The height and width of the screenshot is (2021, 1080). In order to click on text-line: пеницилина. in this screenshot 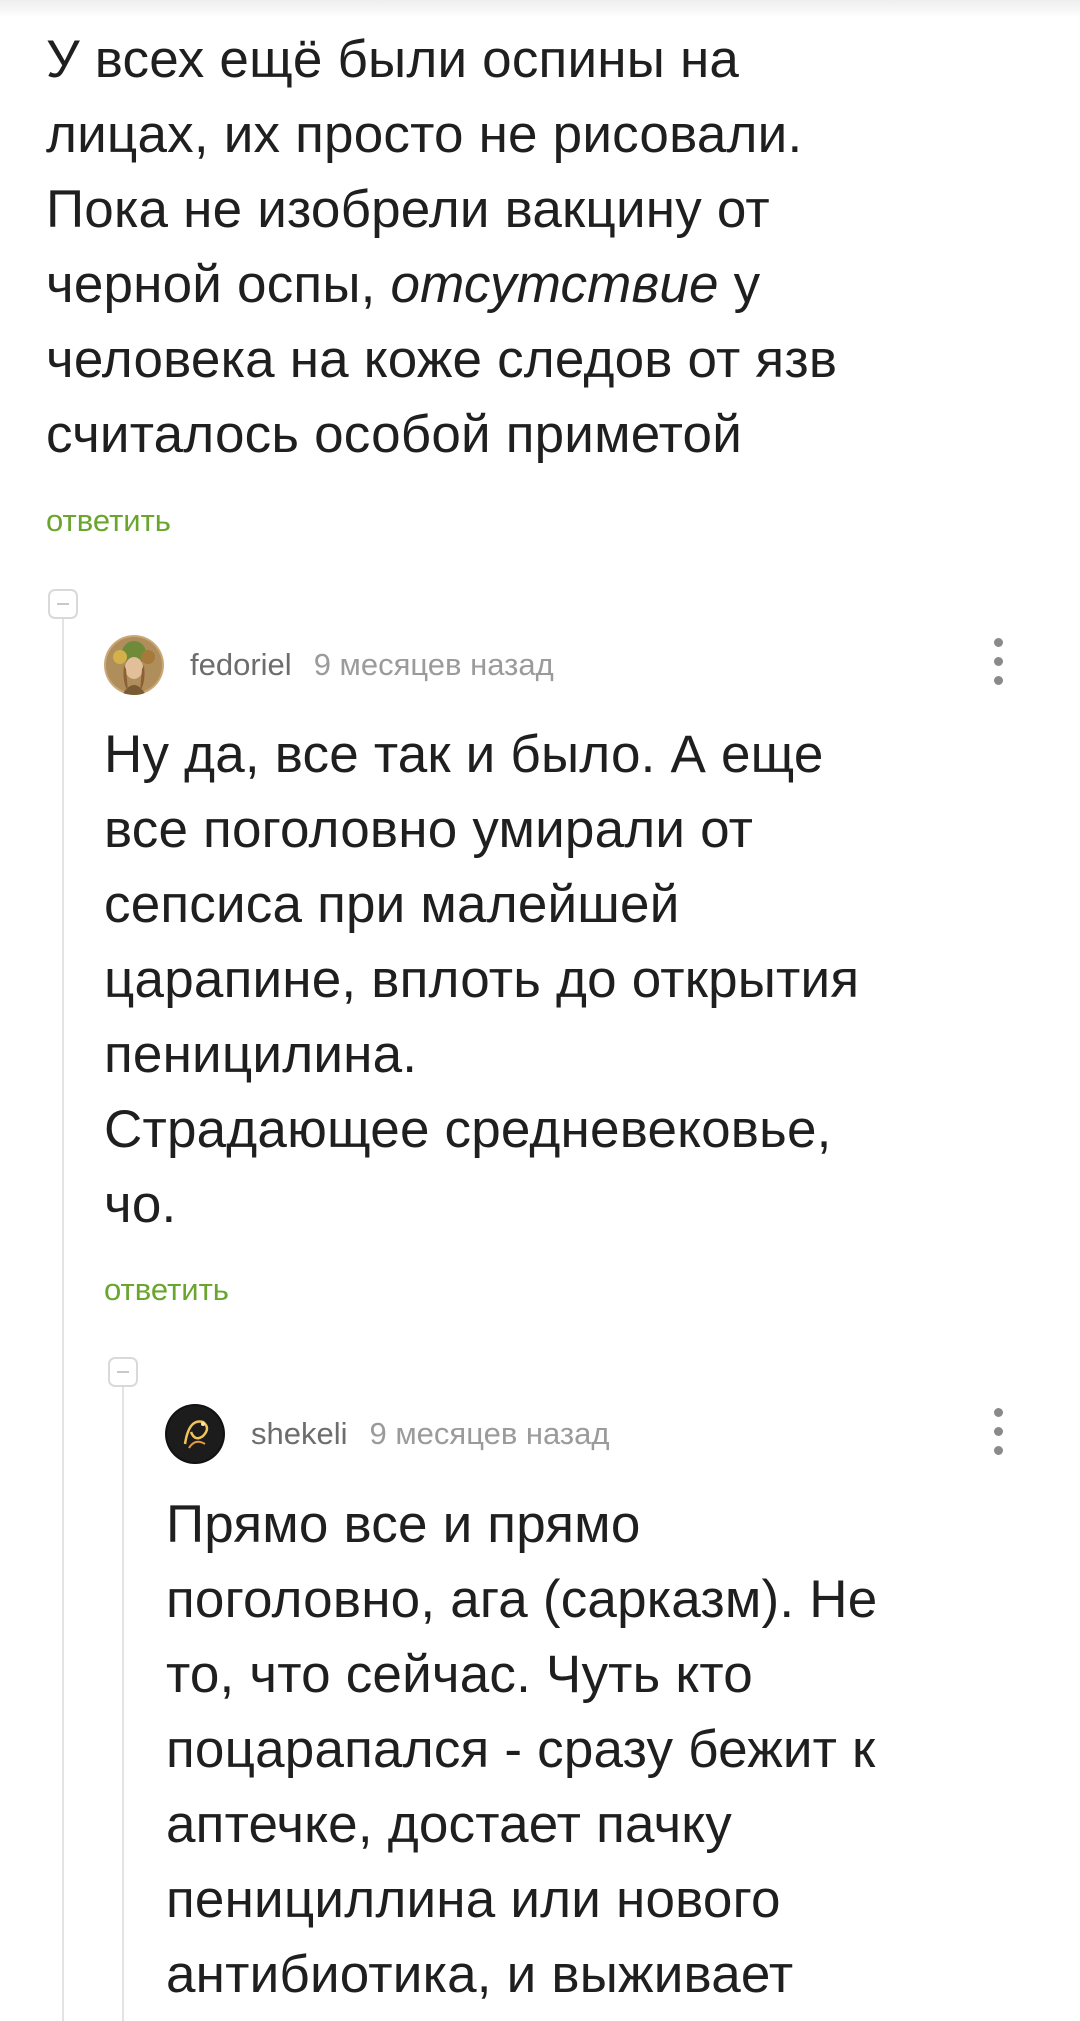, I will do `click(261, 1054)`.